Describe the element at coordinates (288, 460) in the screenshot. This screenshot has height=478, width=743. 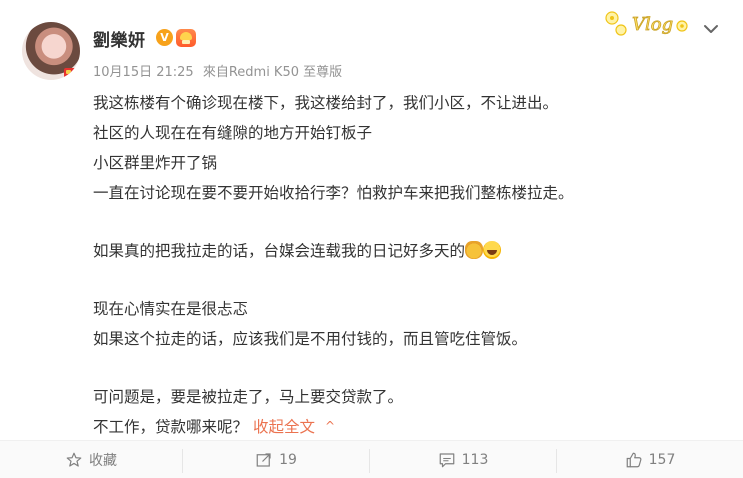
I see `repost-count: 19` at that location.